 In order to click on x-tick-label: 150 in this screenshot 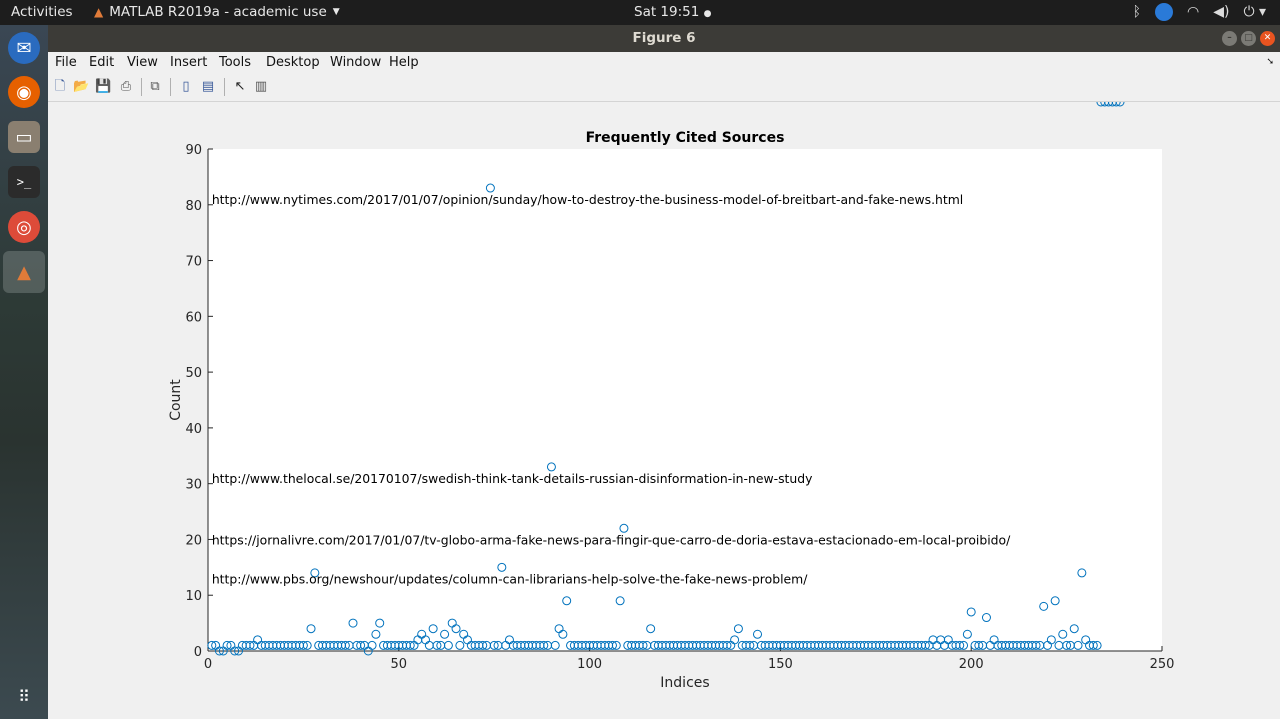, I will do `click(780, 664)`.